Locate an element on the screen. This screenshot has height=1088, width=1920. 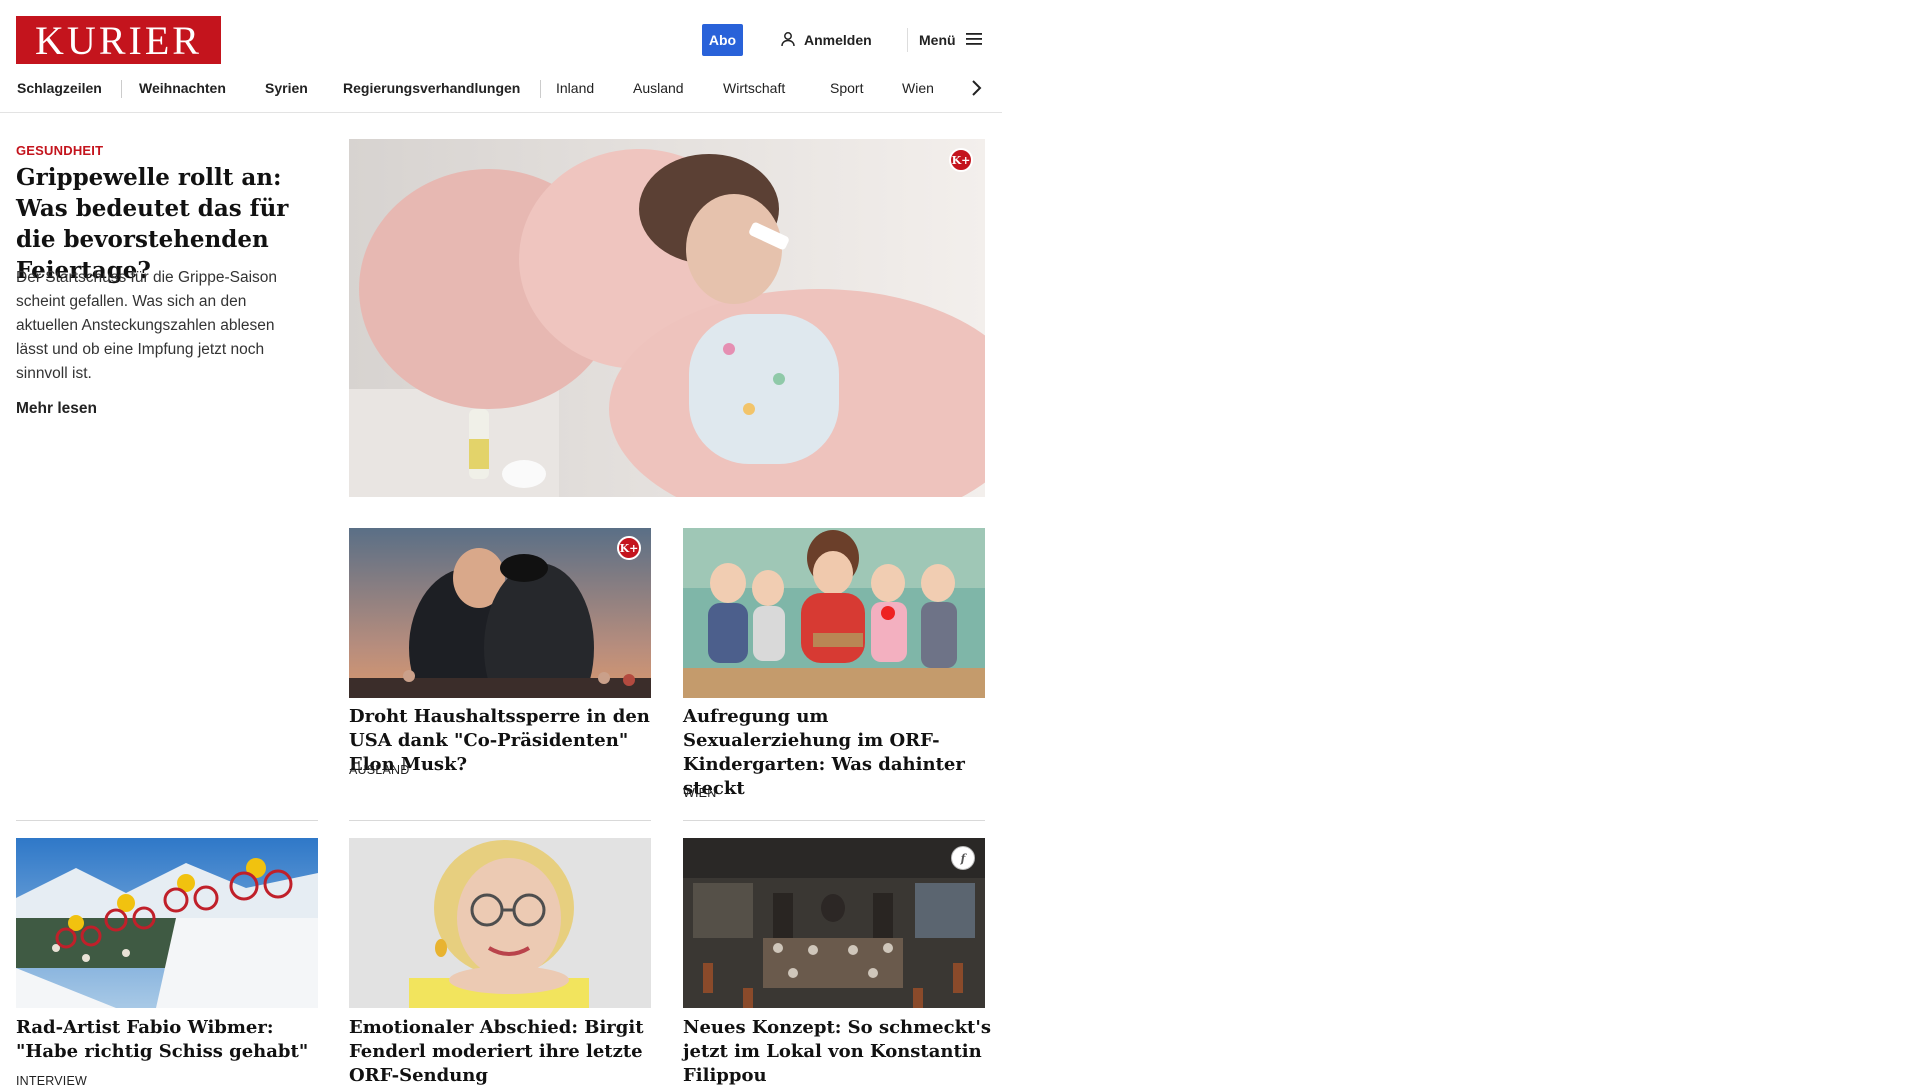
hamburger-icon is located at coordinates (974, 40).